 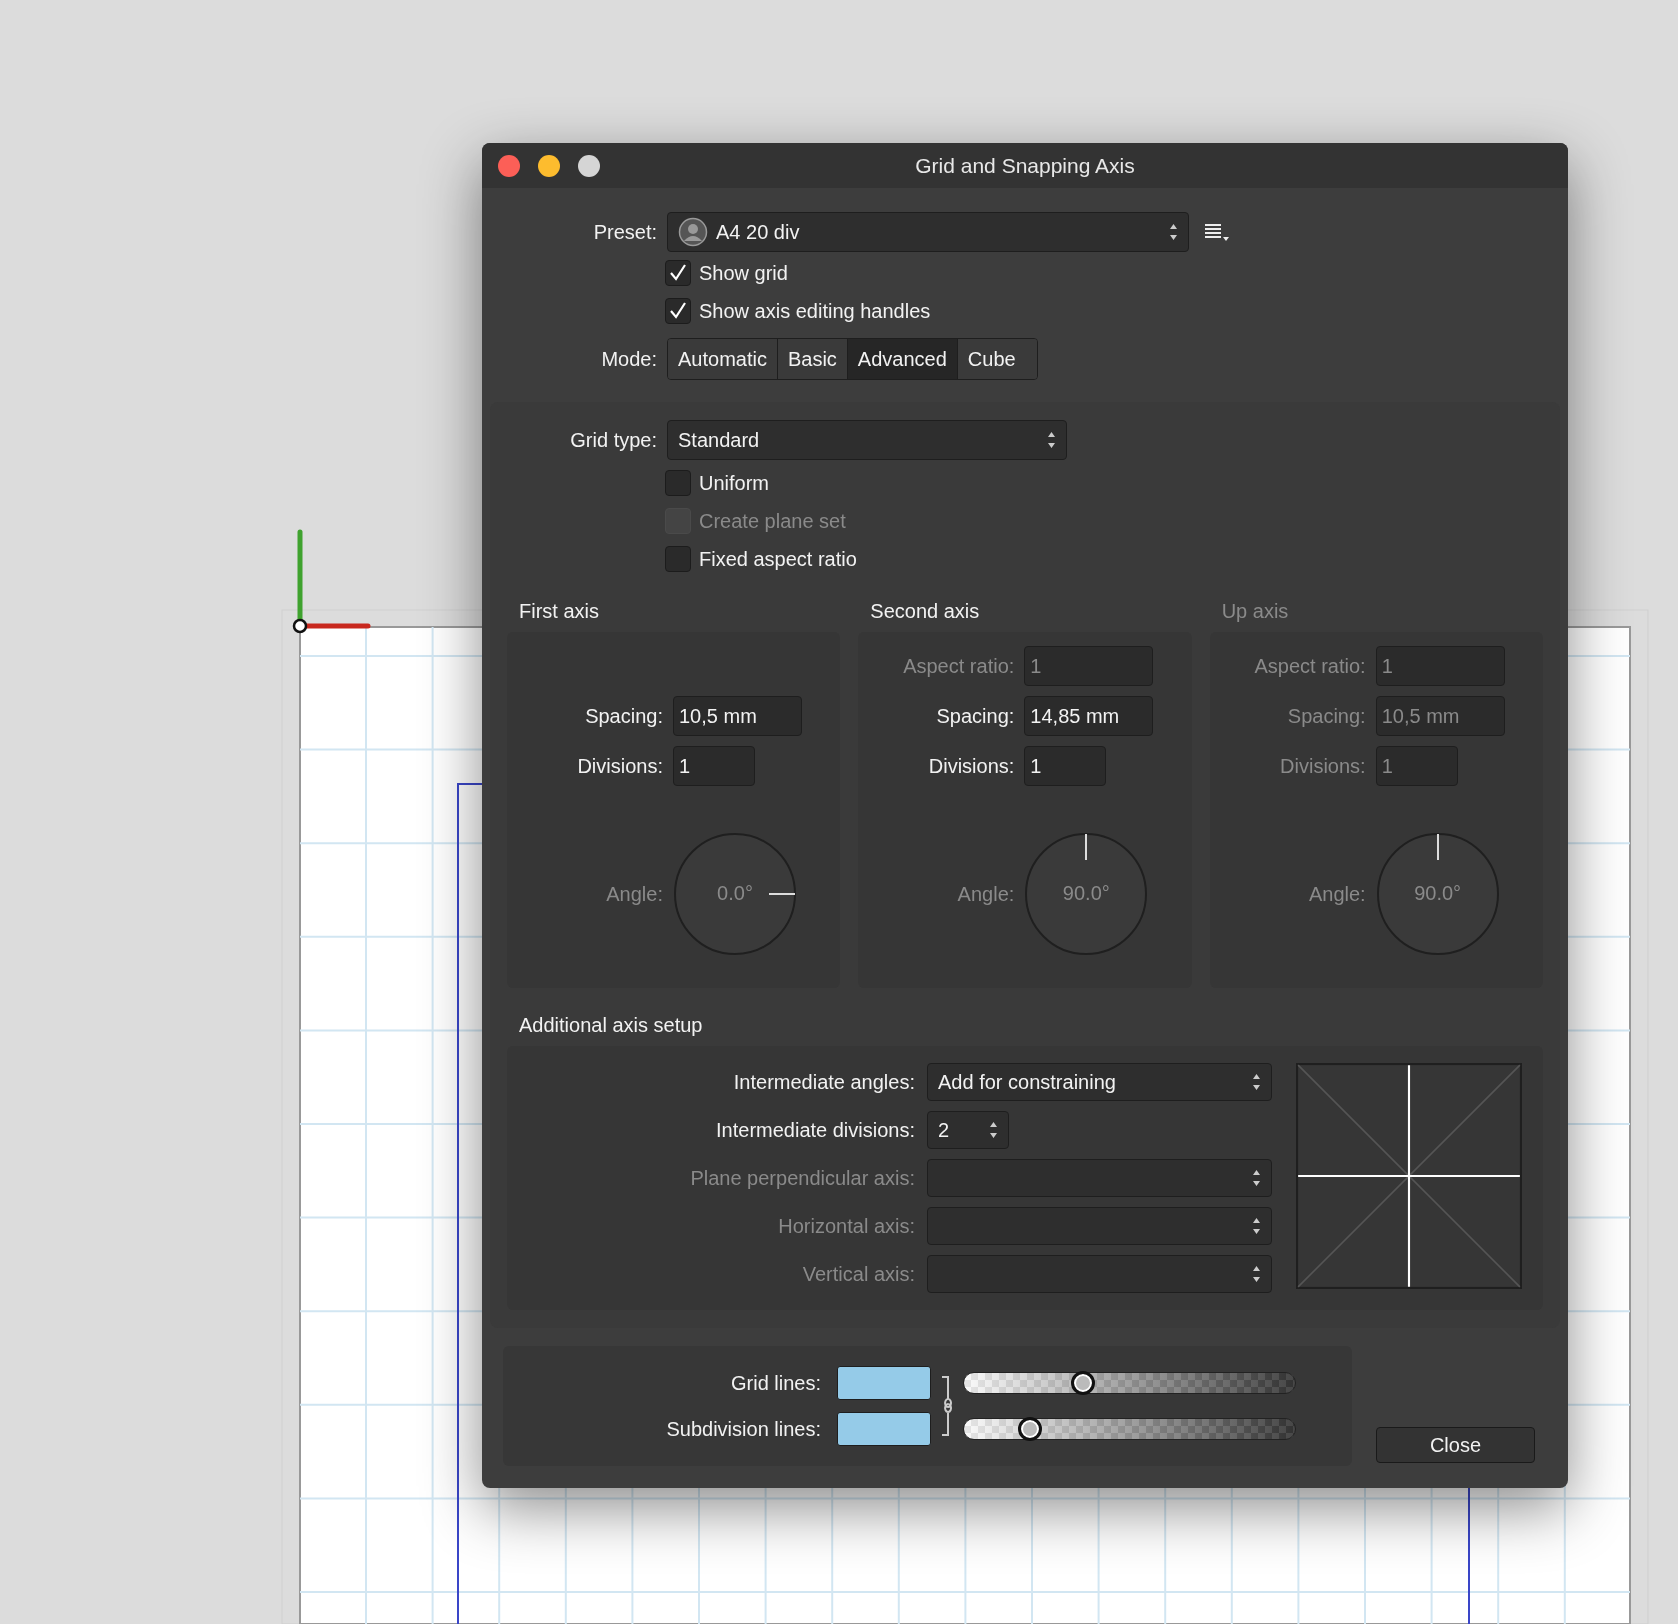 What do you see at coordinates (772, 521) in the screenshot?
I see `checkbox-label: Create plane set` at bounding box center [772, 521].